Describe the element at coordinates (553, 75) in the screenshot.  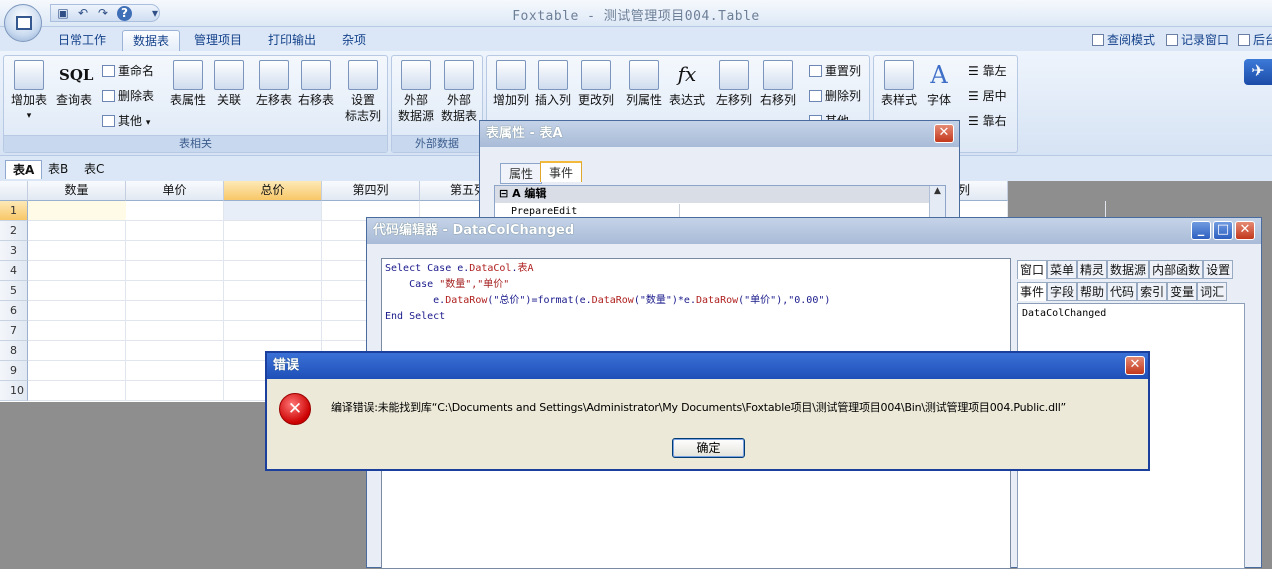
I see `insert-column-icon` at that location.